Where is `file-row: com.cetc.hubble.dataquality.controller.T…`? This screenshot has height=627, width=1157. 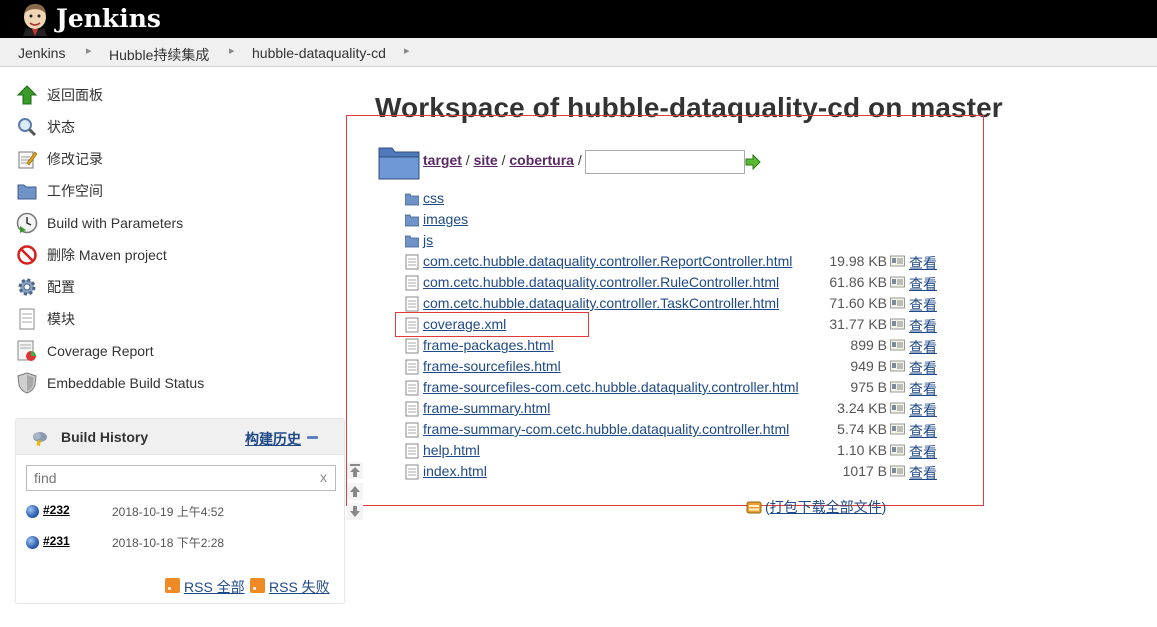
file-row: com.cetc.hubble.dataquality.controller.T… is located at coordinates (685, 304).